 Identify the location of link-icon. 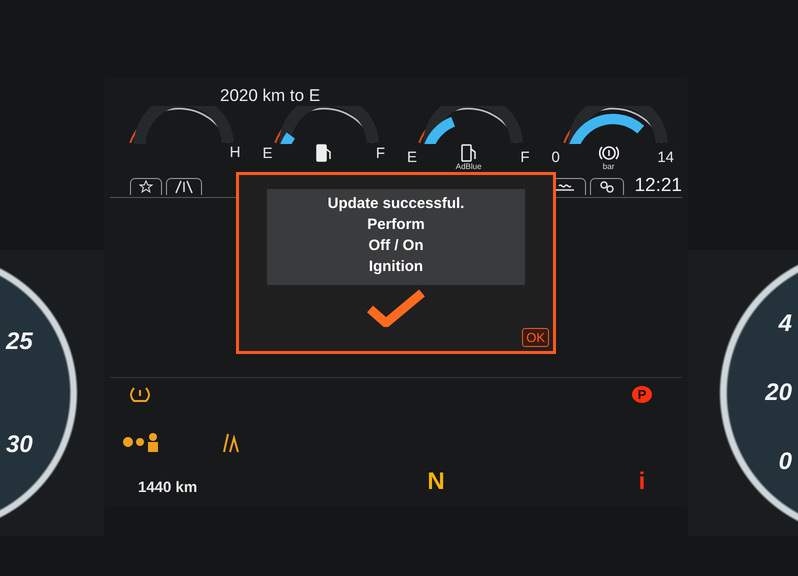
(607, 187).